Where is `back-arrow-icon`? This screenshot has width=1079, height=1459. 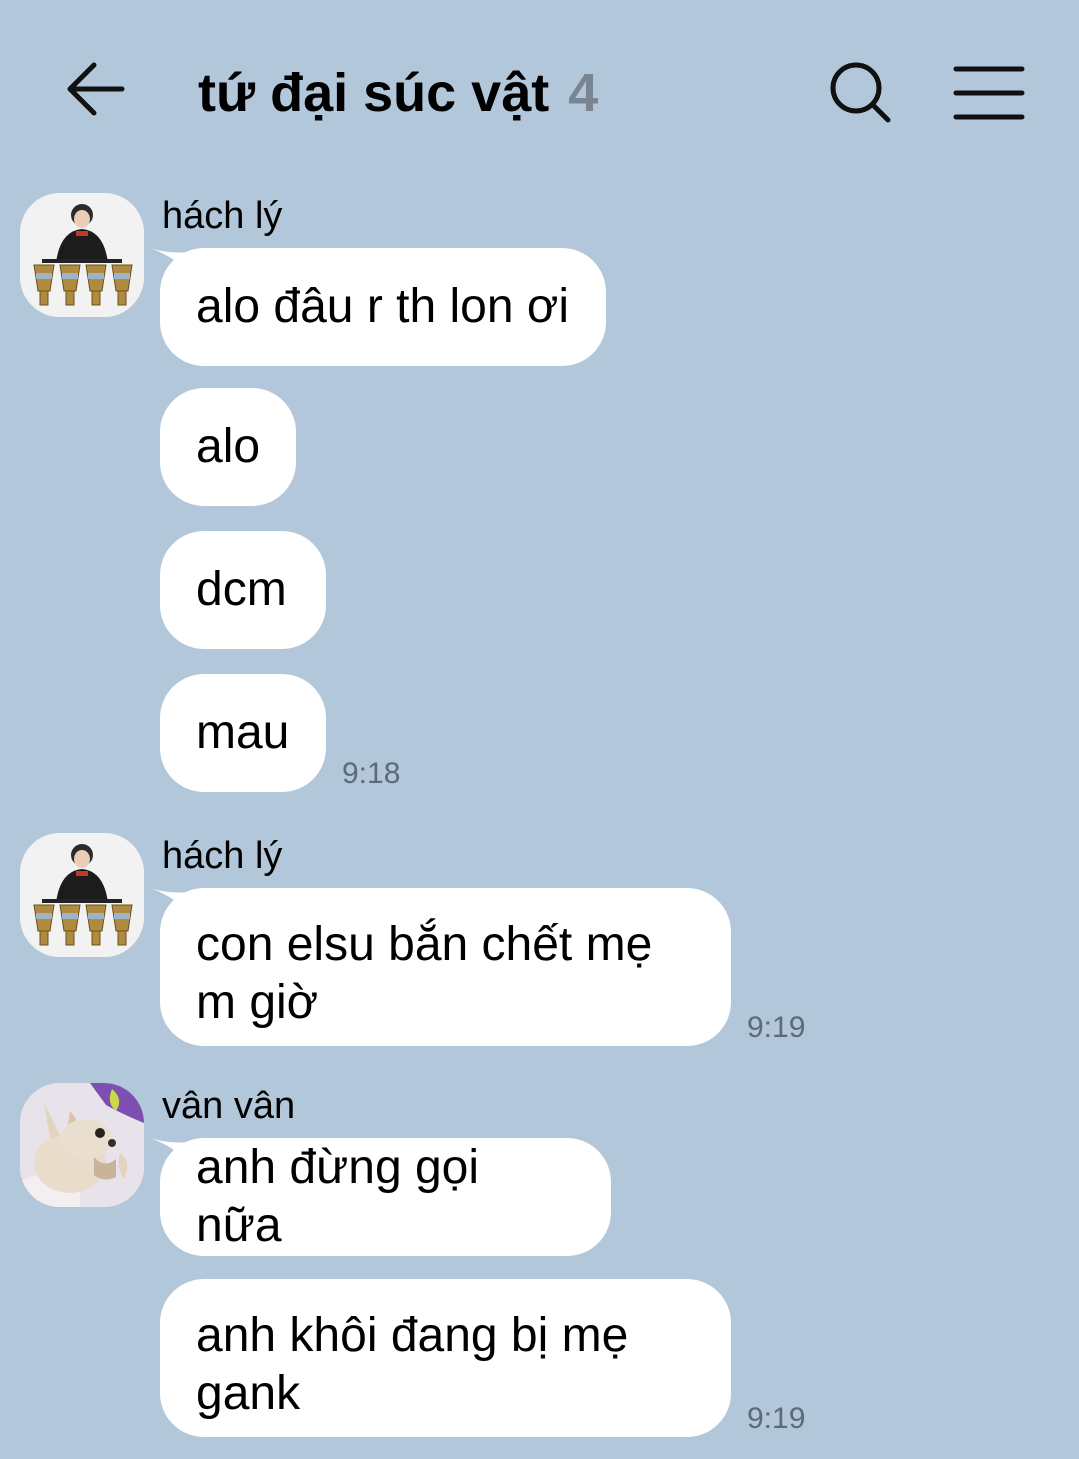 back-arrow-icon is located at coordinates (96, 89).